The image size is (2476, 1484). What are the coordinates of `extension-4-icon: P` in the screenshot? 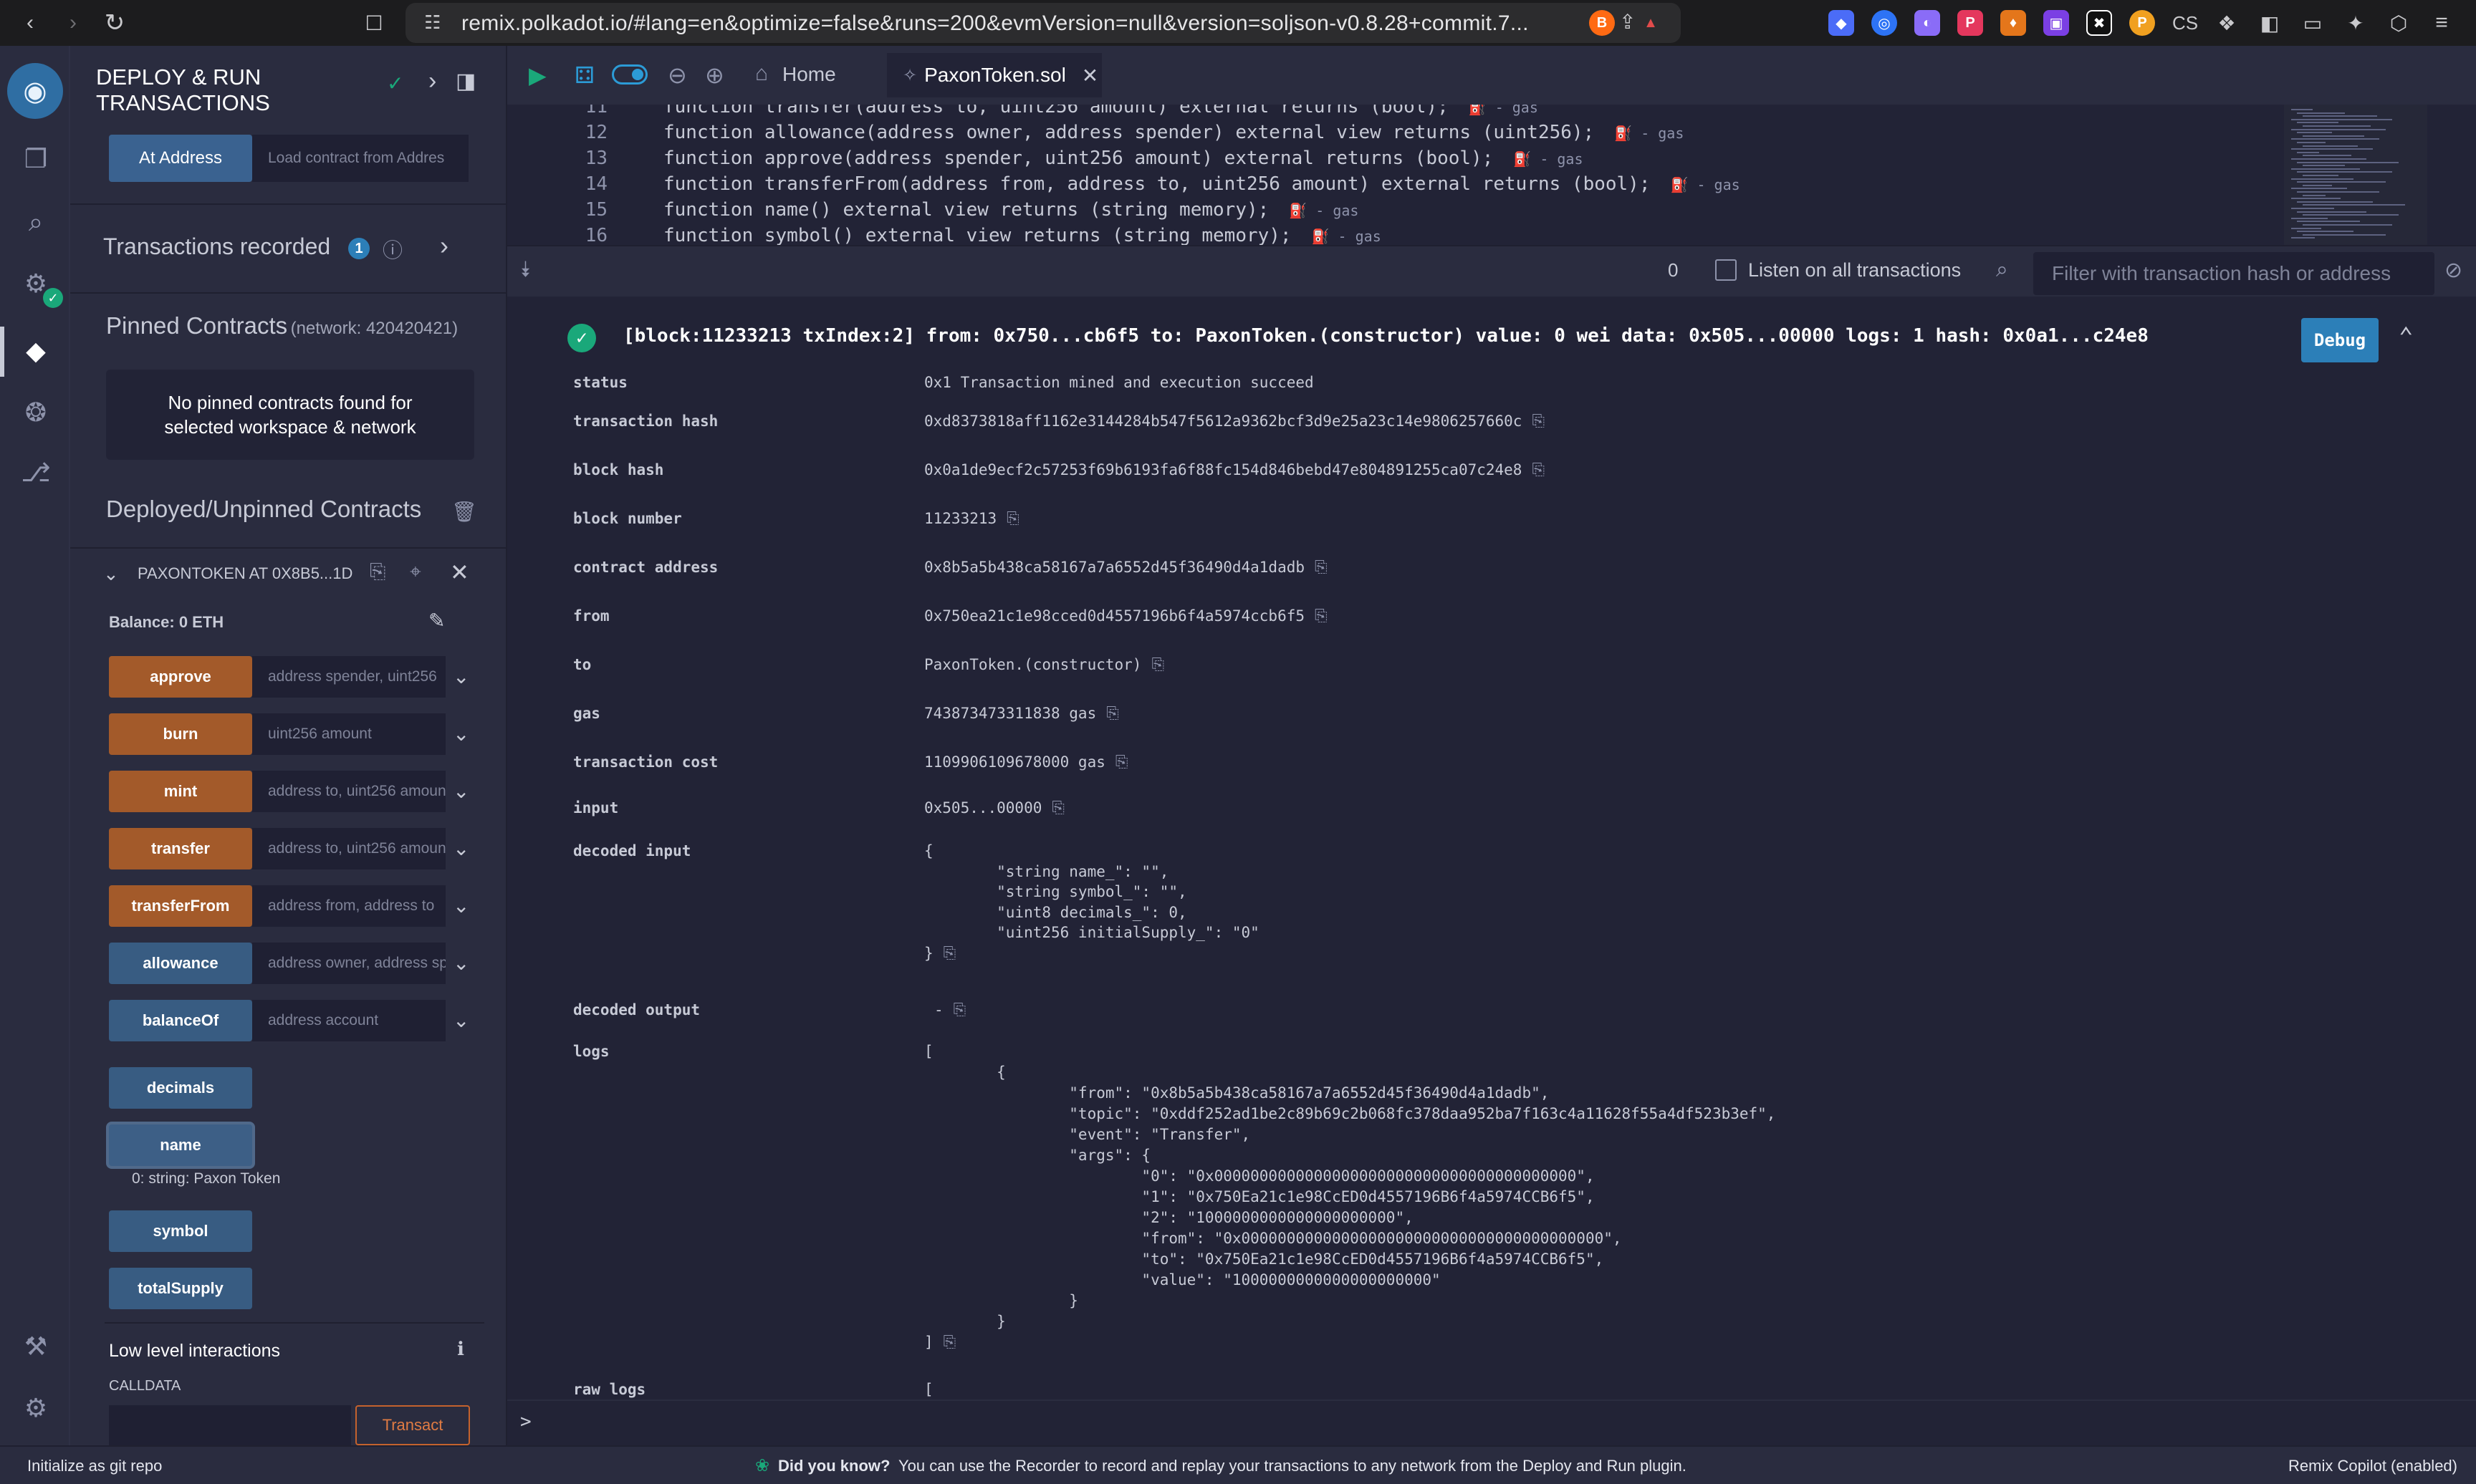 It's located at (1970, 23).